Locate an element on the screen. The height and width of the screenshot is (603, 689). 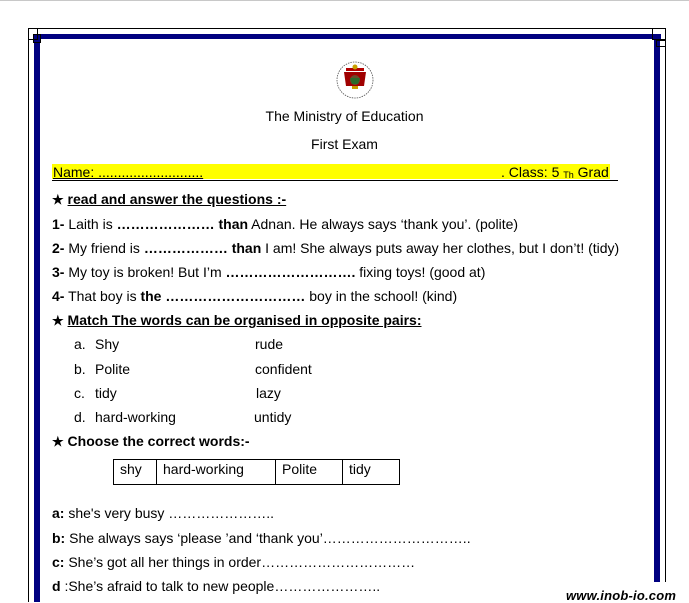
ministry-emblem-icon is located at coordinates (345, 81).